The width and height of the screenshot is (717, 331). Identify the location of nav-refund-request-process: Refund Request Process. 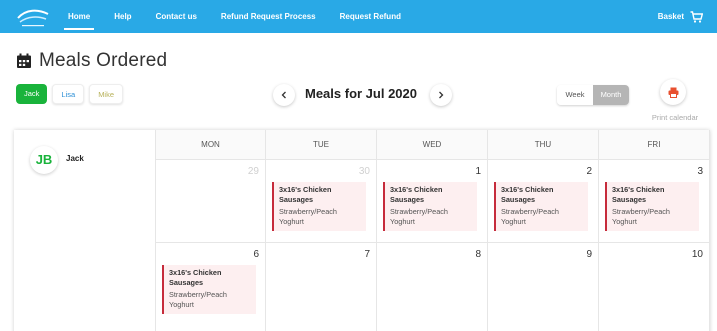
(268, 16).